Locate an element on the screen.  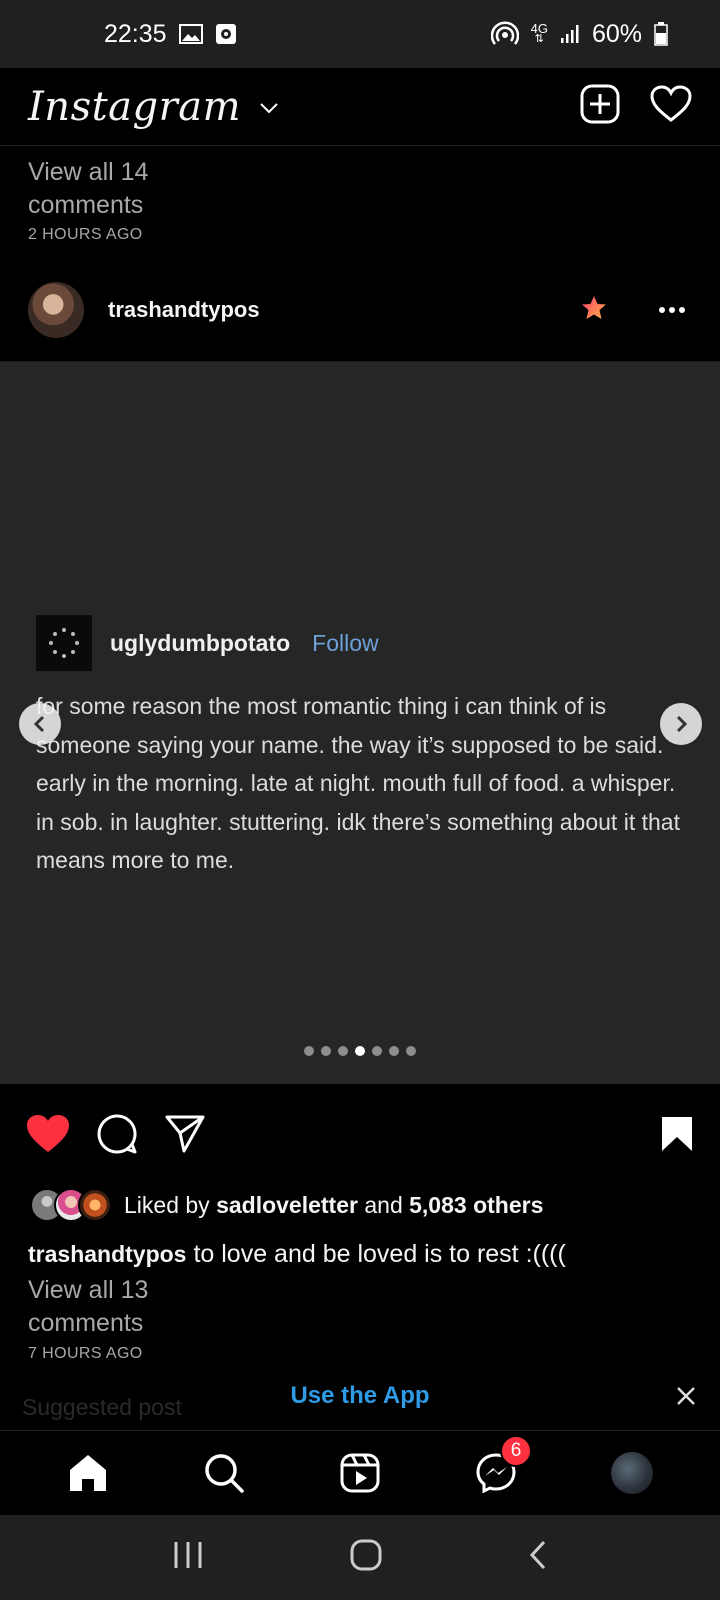
liker-avatar is located at coordinates (95, 1205).